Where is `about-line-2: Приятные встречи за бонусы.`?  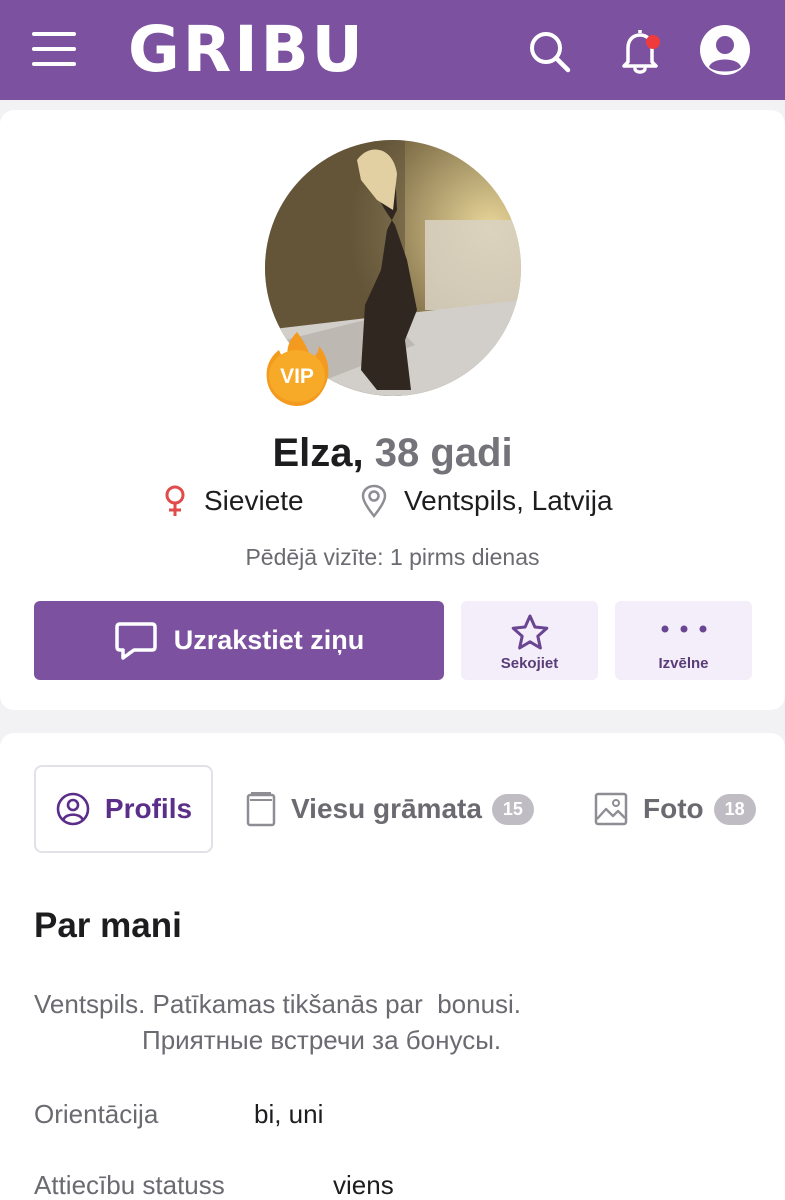 about-line-2: Приятные встречи за бонусы. is located at coordinates (322, 1040).